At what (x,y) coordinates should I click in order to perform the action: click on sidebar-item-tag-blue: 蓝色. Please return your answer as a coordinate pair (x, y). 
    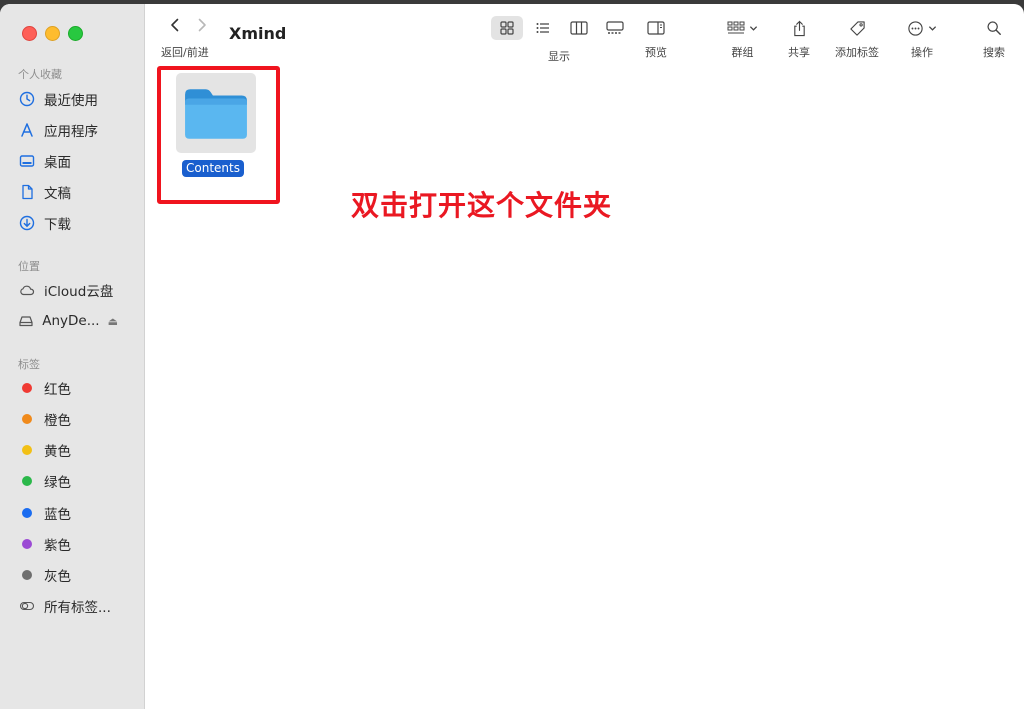
    Looking at the image, I should click on (78, 513).